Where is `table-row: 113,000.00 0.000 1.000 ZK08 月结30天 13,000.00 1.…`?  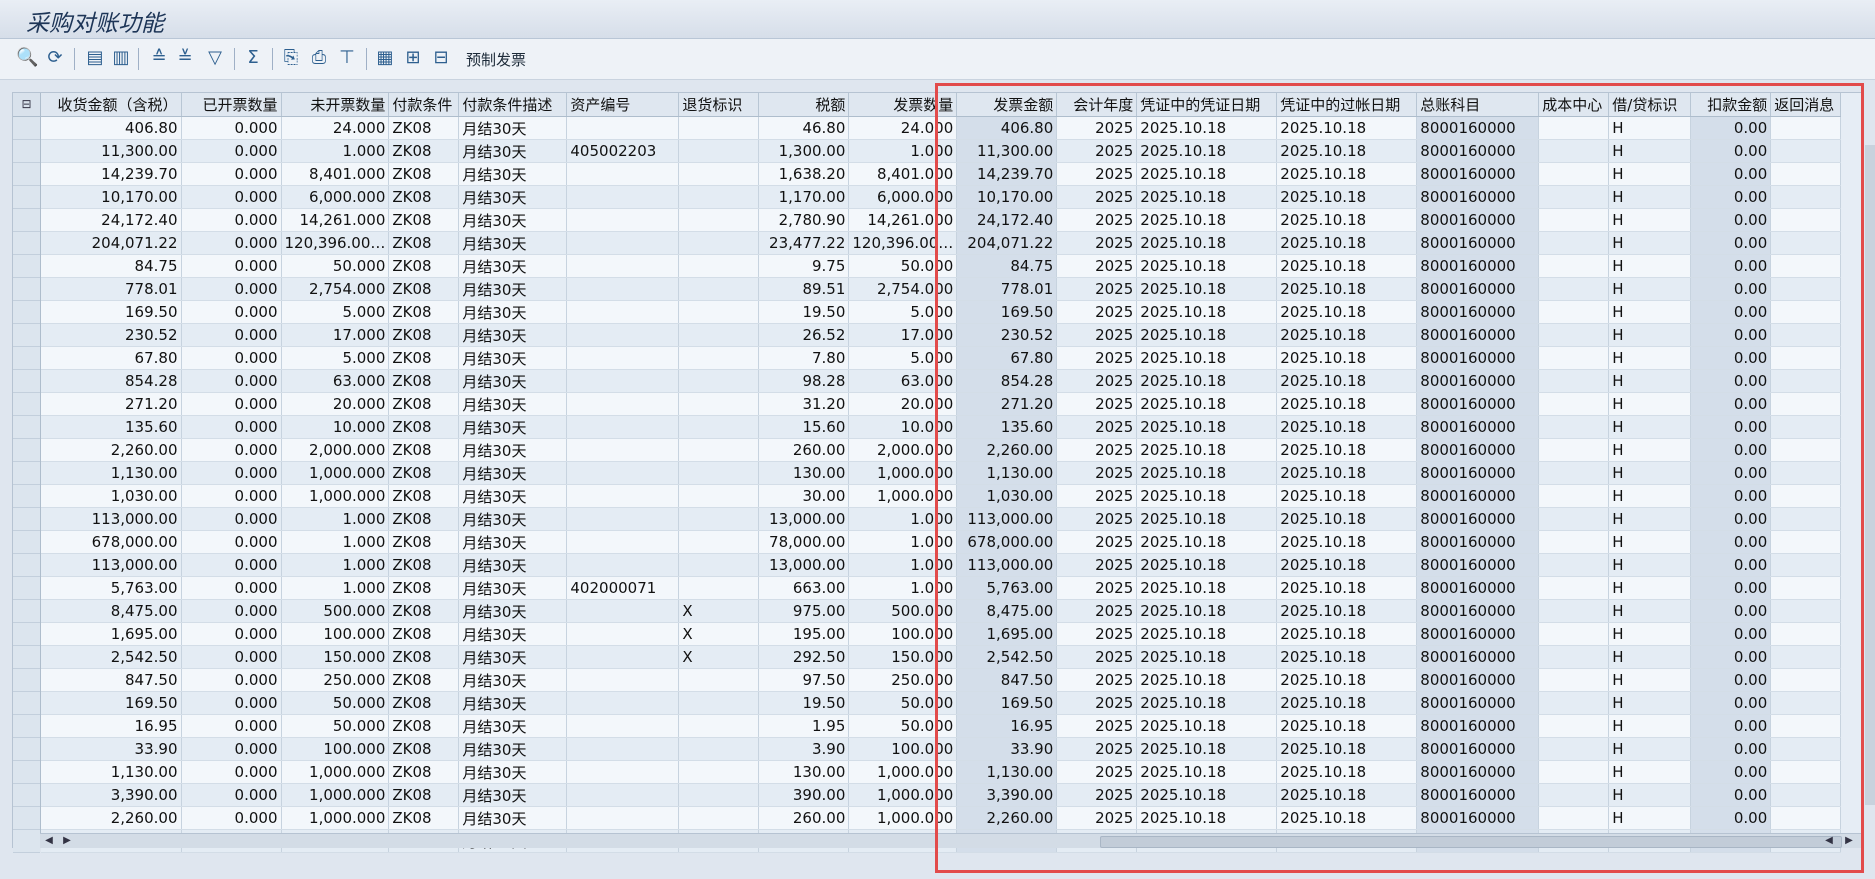
table-row: 113,000.00 0.000 1.000 ZK08 月结30天 13,000.00 1.… is located at coordinates (941, 565).